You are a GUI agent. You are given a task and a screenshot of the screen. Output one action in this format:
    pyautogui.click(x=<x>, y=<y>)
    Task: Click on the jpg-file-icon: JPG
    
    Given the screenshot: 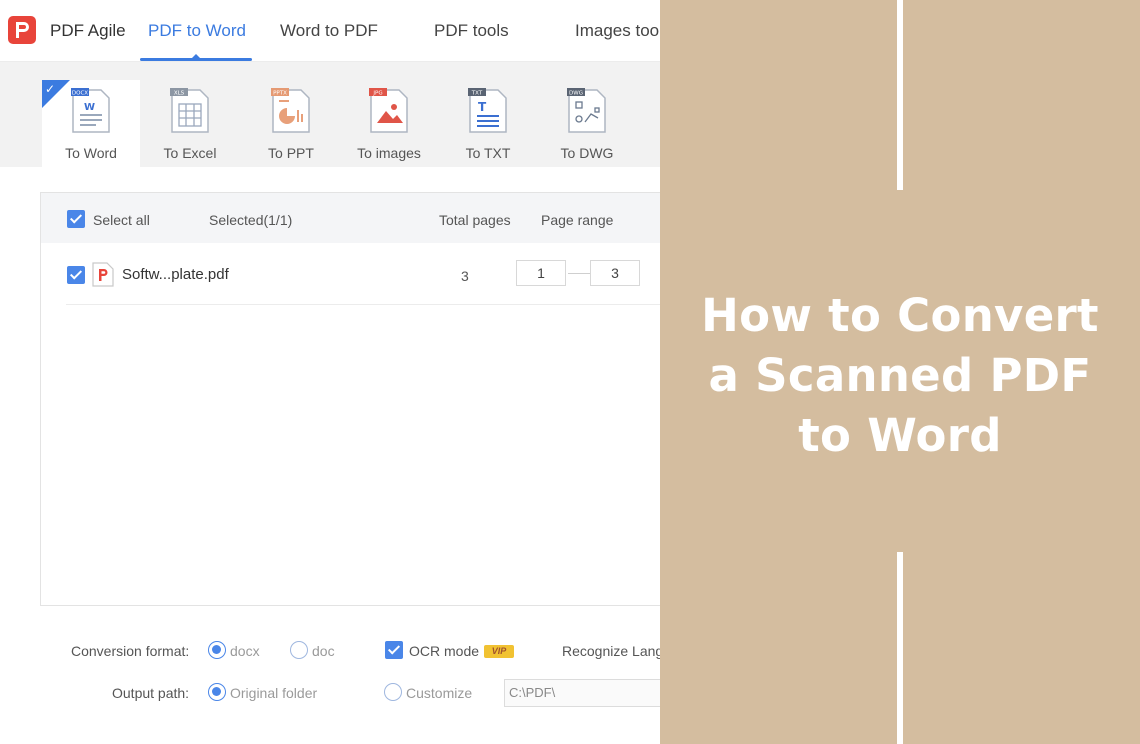 What is the action you would take?
    pyautogui.click(x=388, y=110)
    